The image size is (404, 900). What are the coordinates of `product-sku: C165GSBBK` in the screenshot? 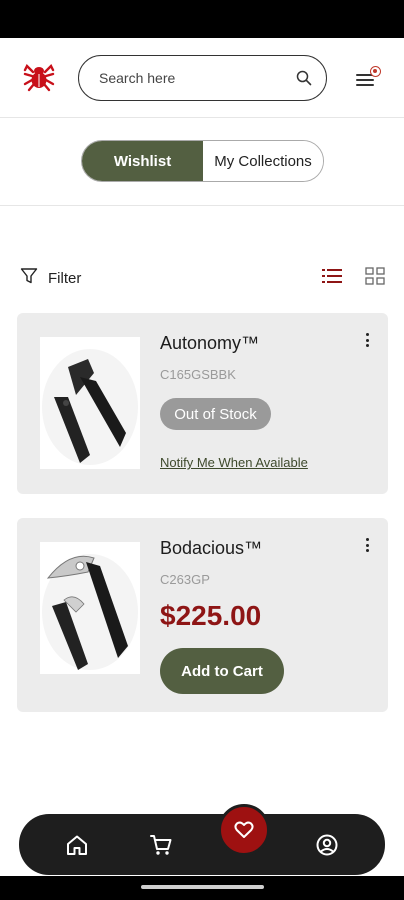 It's located at (198, 374).